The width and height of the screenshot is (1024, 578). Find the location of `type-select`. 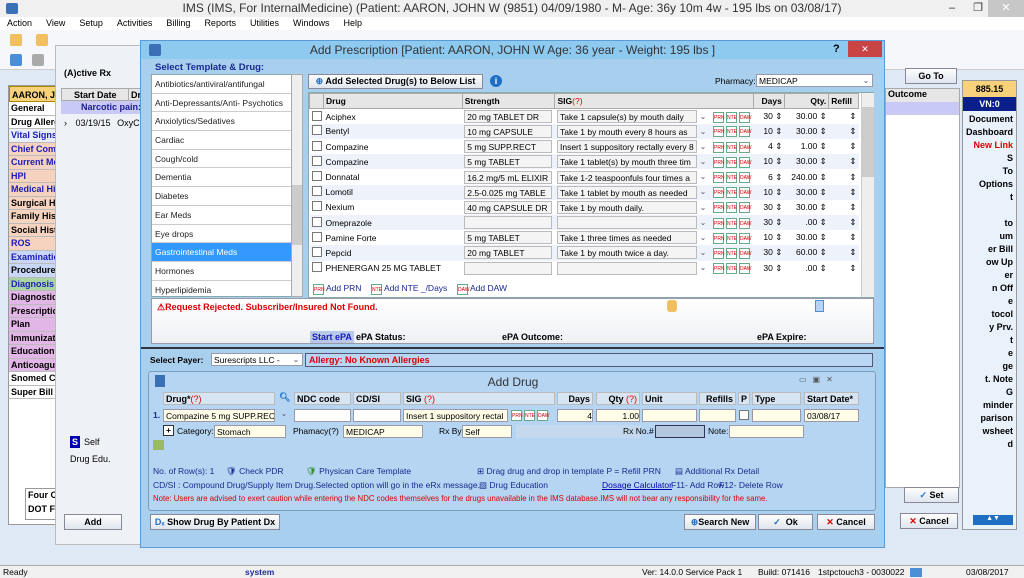

type-select is located at coordinates (776, 415).